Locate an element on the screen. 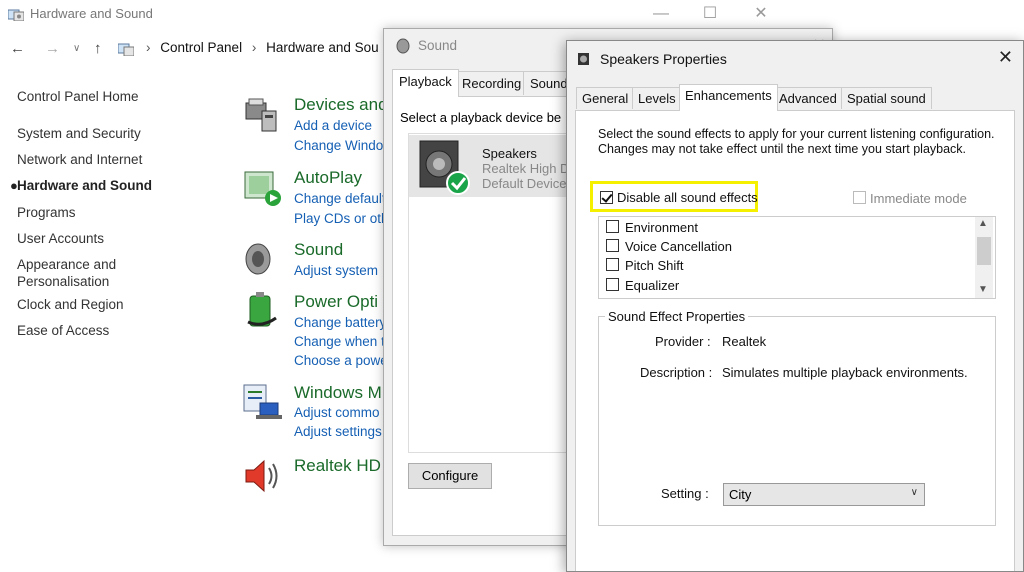 Image resolution: width=1024 pixels, height=572 pixels. sound-window-title: Sound is located at coordinates (438, 45).